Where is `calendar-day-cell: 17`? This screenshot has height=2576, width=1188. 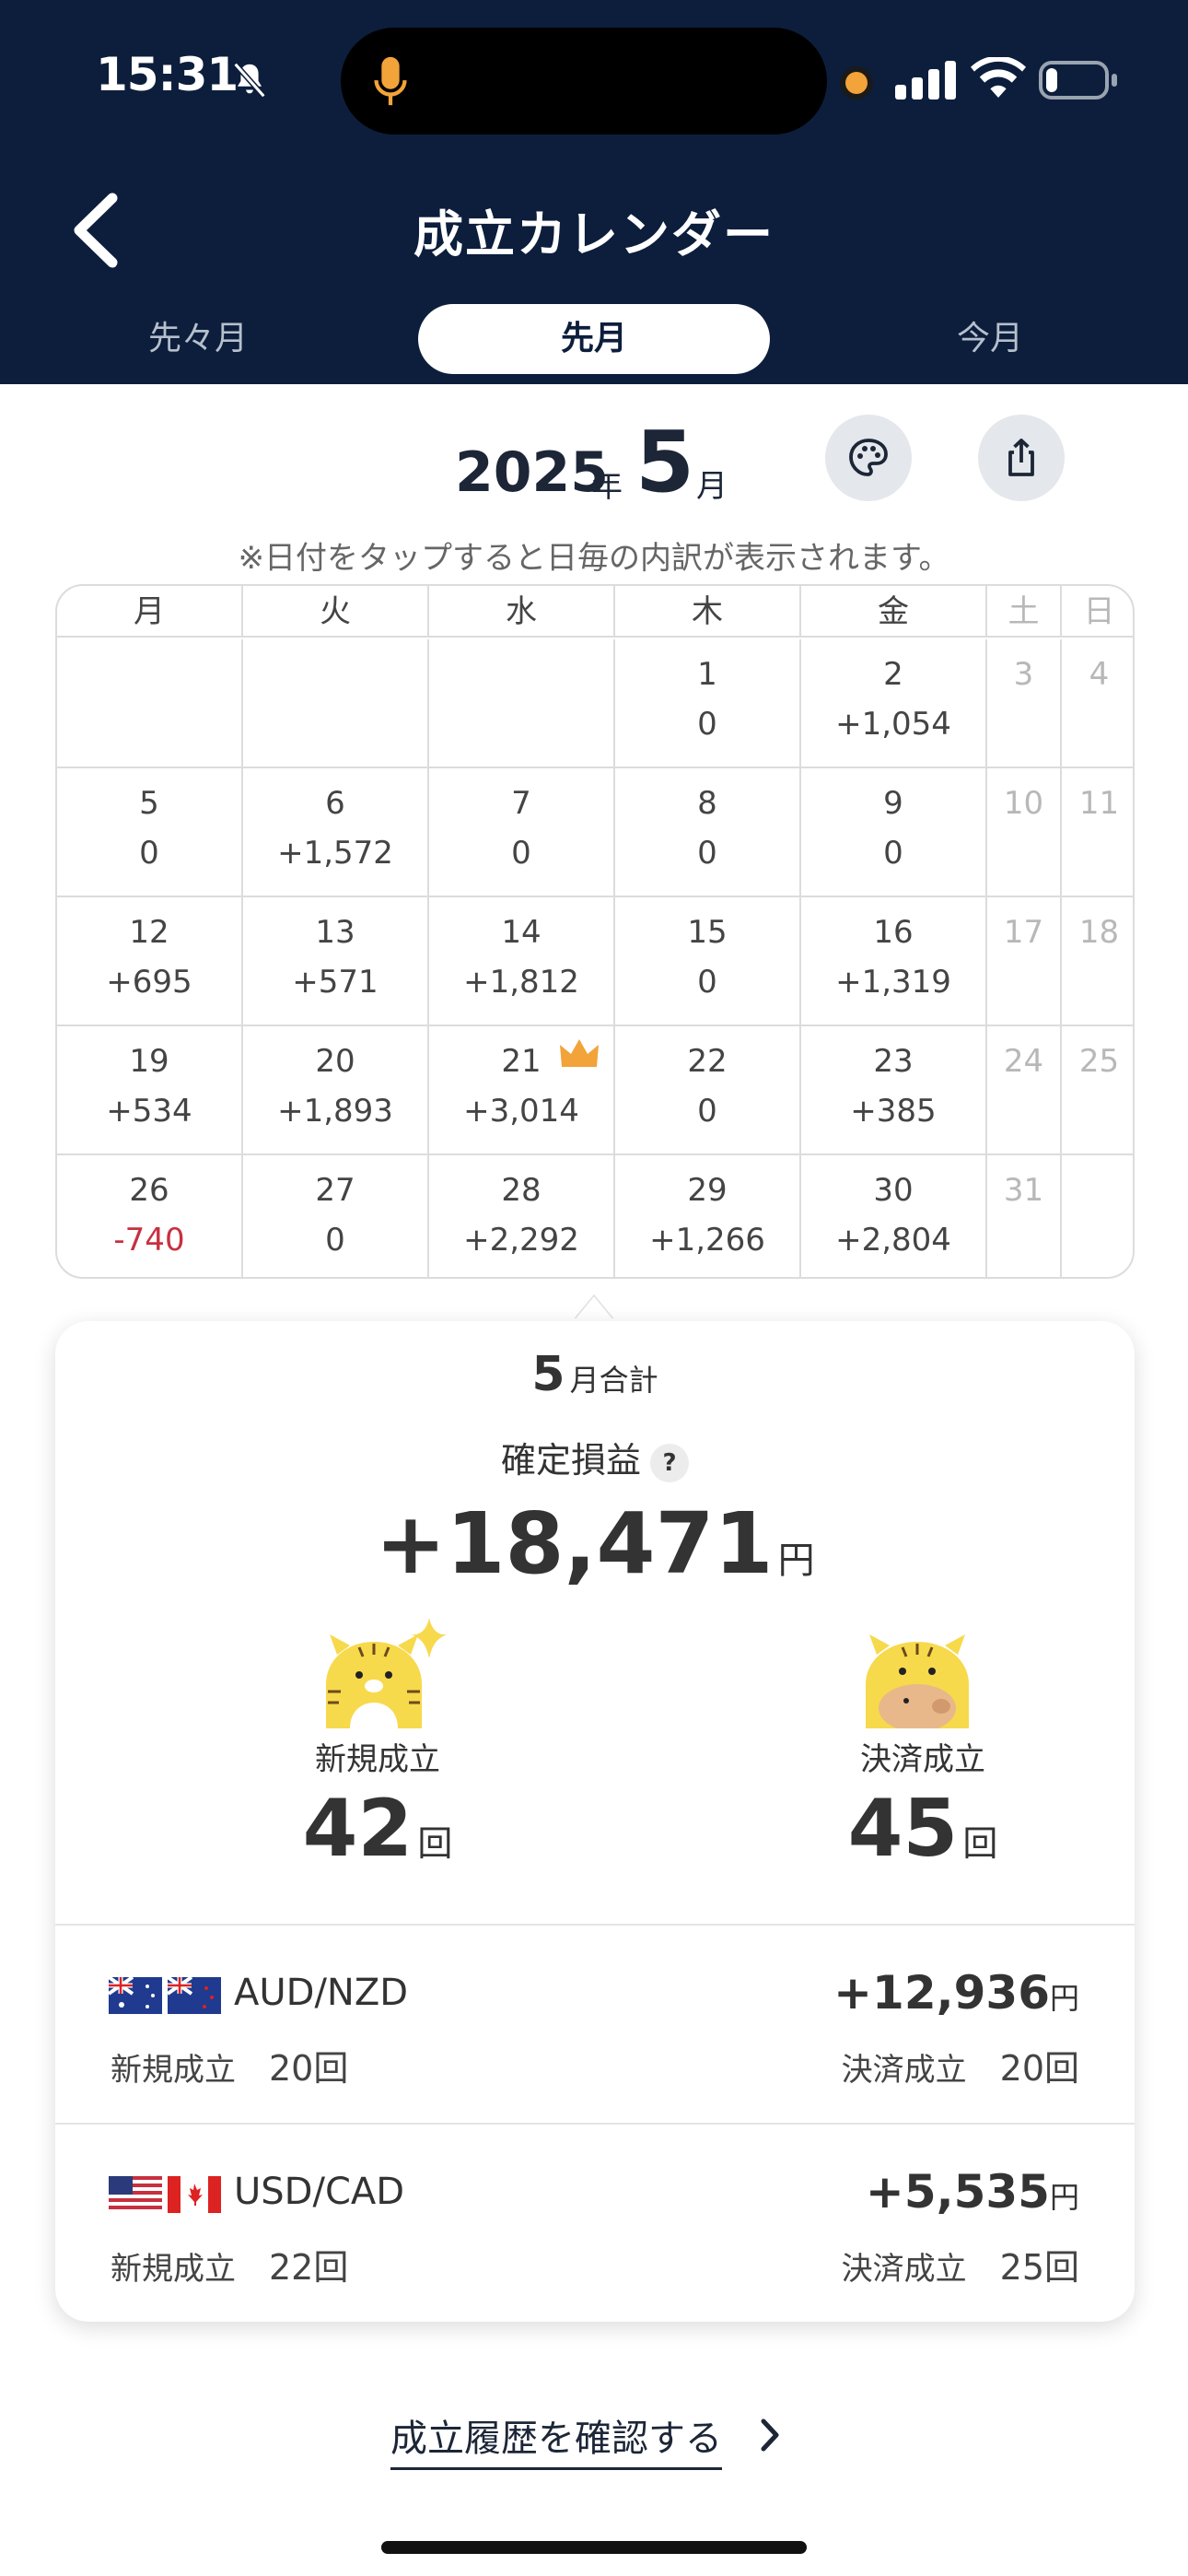 calendar-day-cell: 17 is located at coordinates (1024, 961).